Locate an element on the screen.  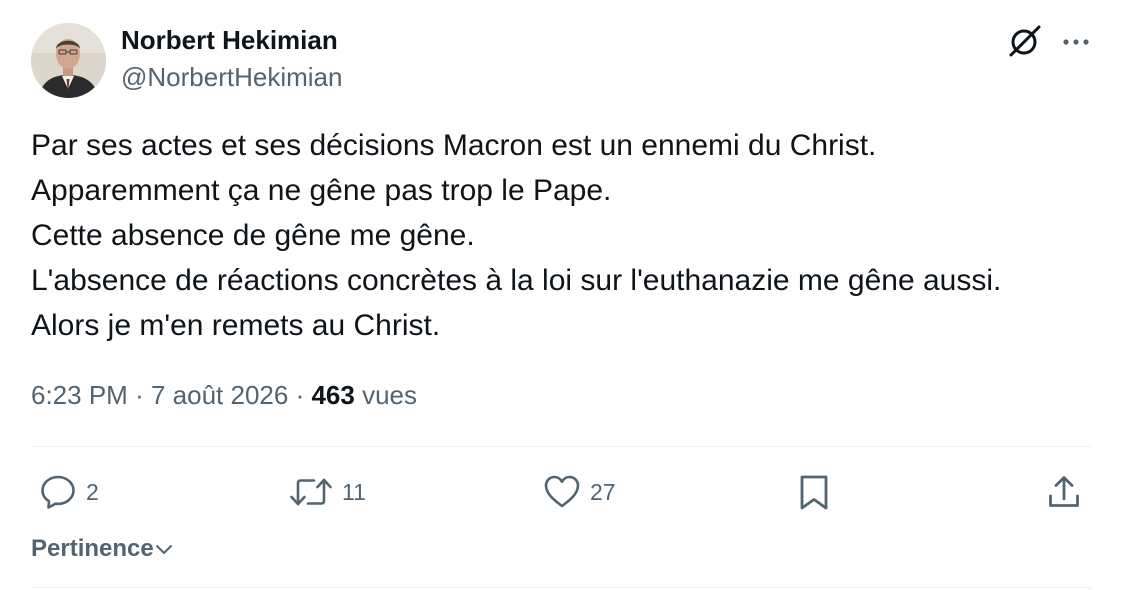
reply-count: 2 is located at coordinates (92, 491).